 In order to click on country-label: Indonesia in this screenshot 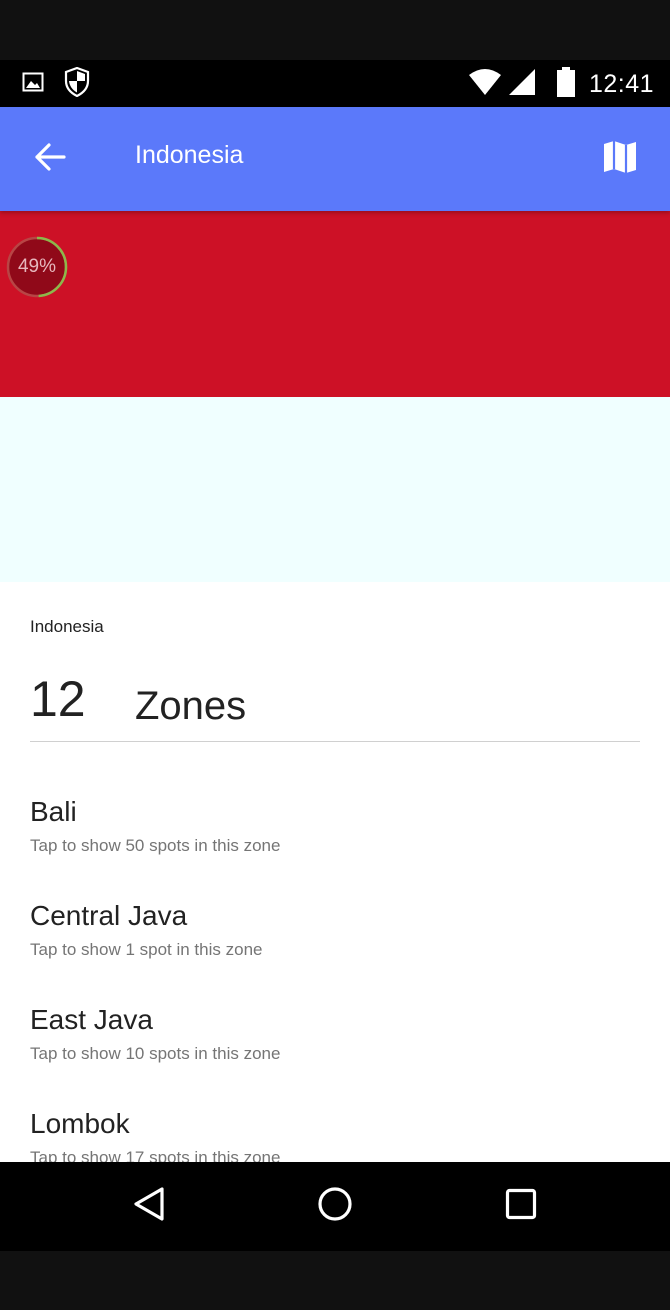, I will do `click(67, 626)`.